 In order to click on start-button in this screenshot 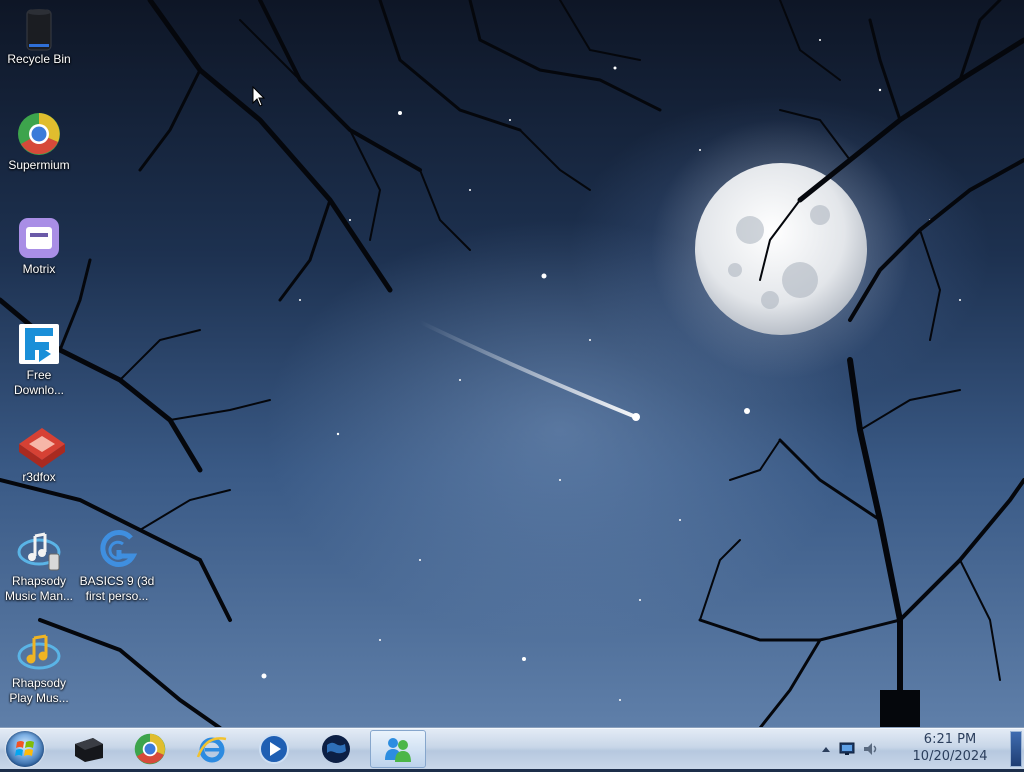, I will do `click(25, 749)`.